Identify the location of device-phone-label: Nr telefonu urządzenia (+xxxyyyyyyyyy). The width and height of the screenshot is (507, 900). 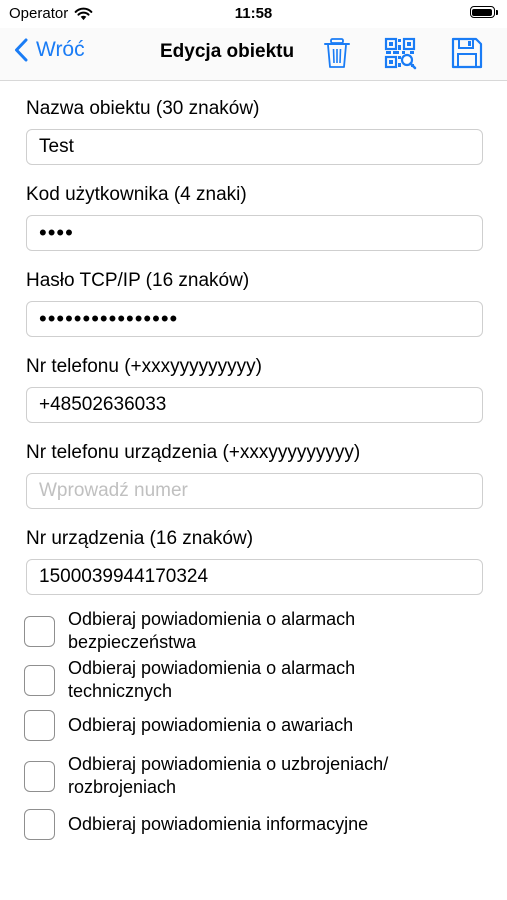
(193, 452).